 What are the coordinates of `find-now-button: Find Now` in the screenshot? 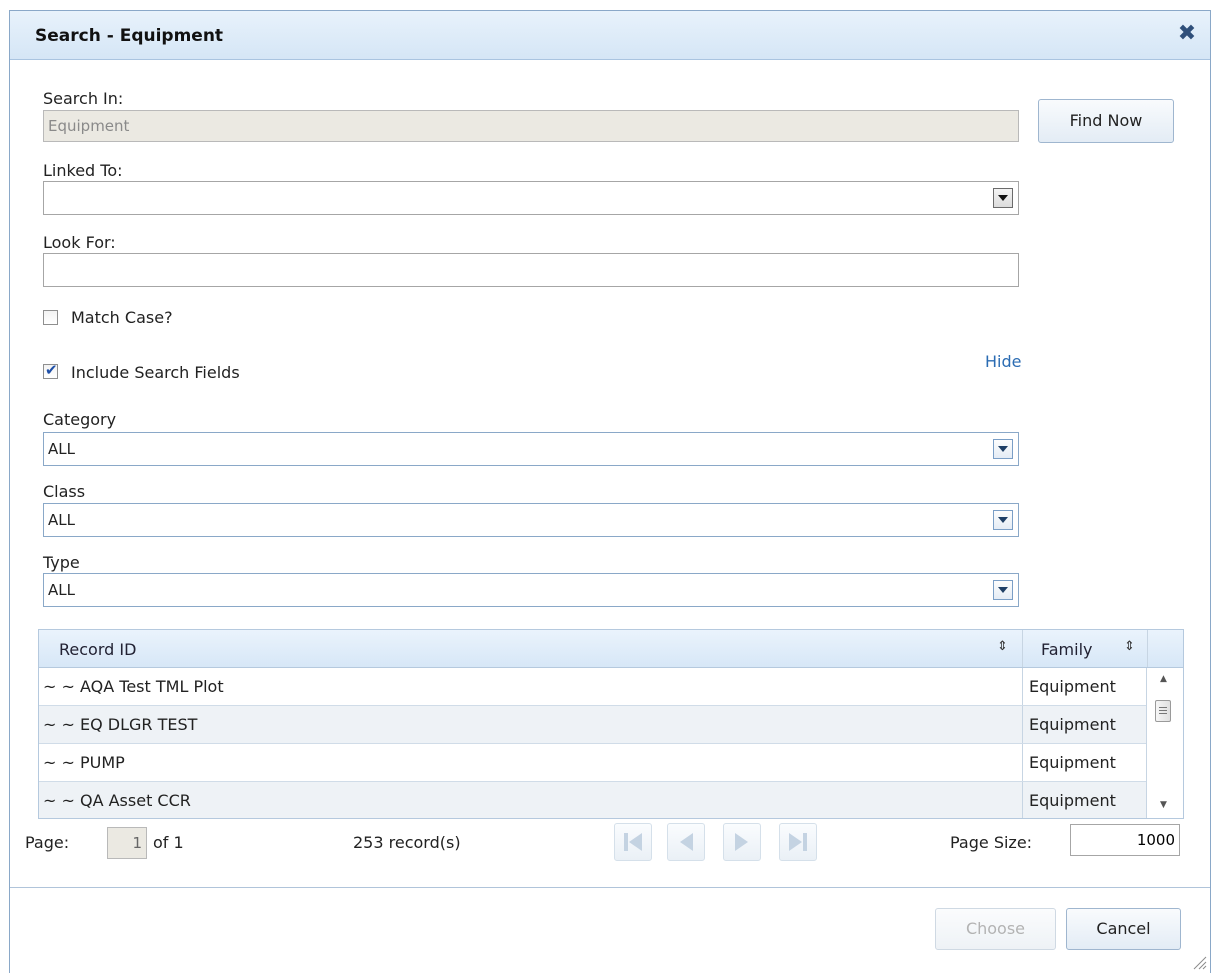 It's located at (1106, 121).